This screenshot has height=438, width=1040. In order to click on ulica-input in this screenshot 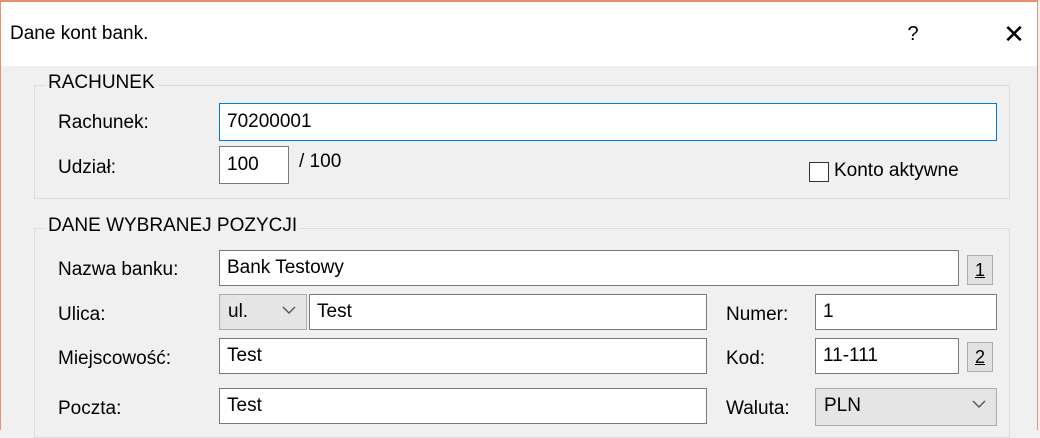, I will do `click(508, 312)`.